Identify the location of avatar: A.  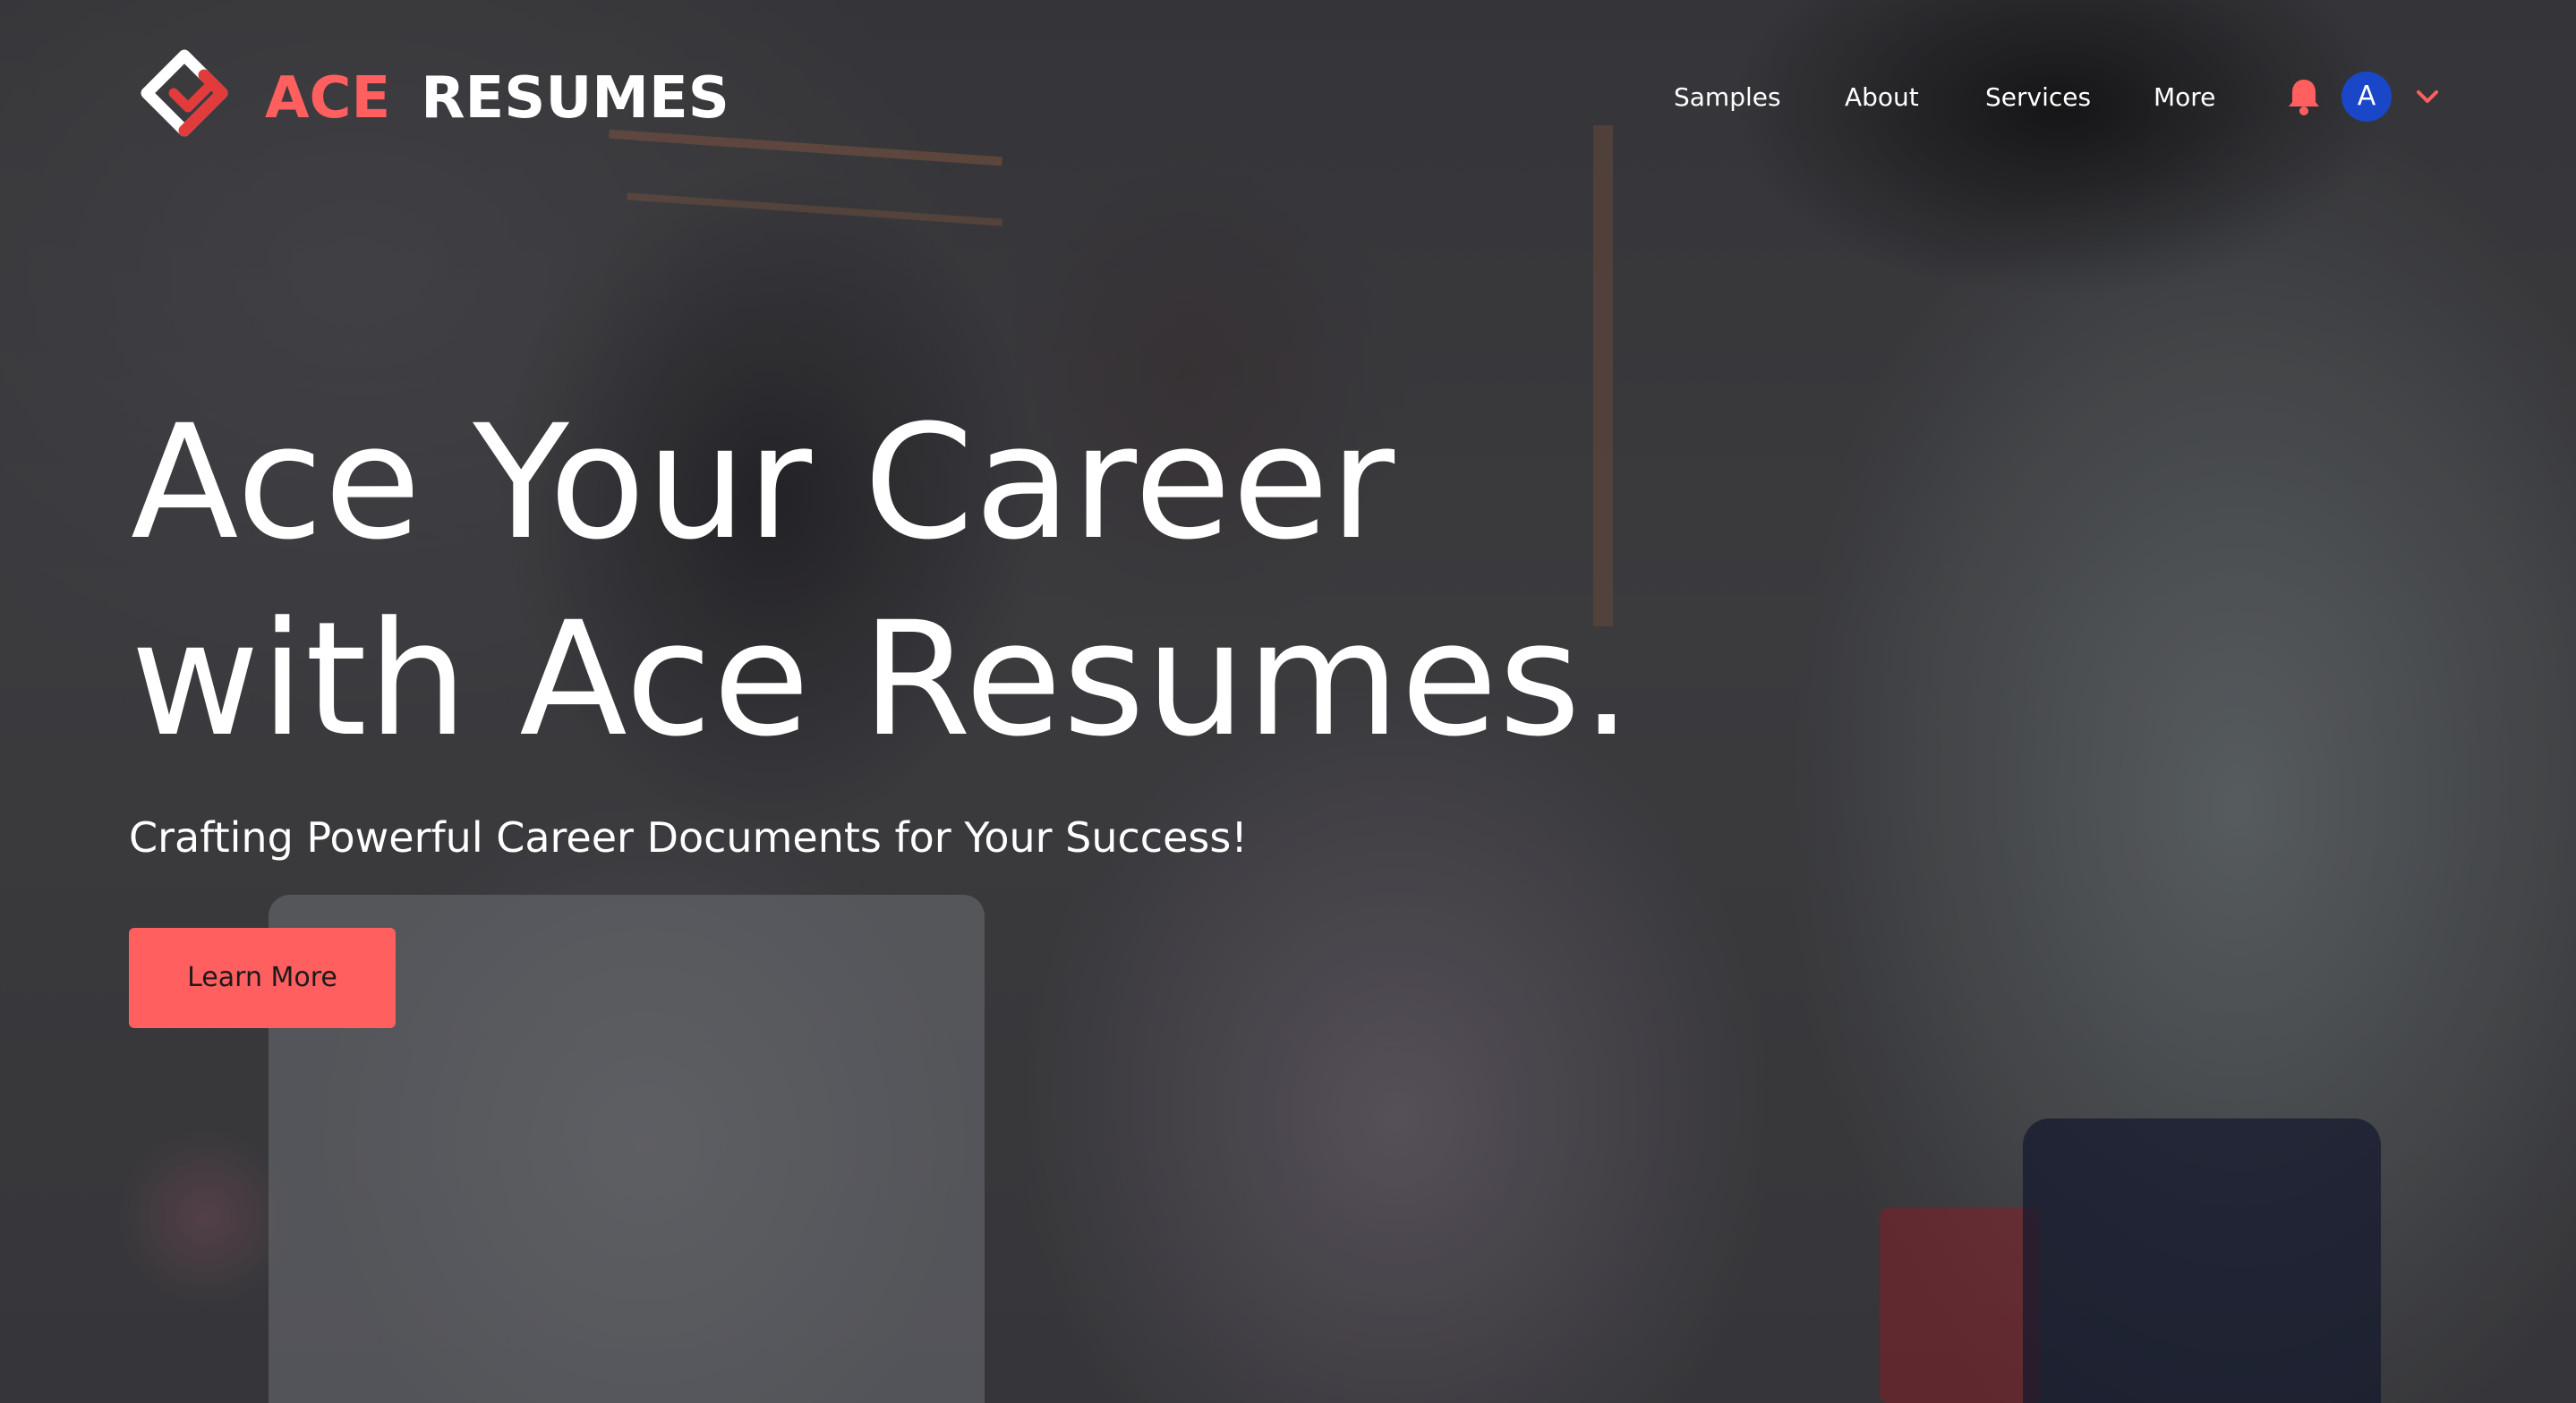
(2366, 97).